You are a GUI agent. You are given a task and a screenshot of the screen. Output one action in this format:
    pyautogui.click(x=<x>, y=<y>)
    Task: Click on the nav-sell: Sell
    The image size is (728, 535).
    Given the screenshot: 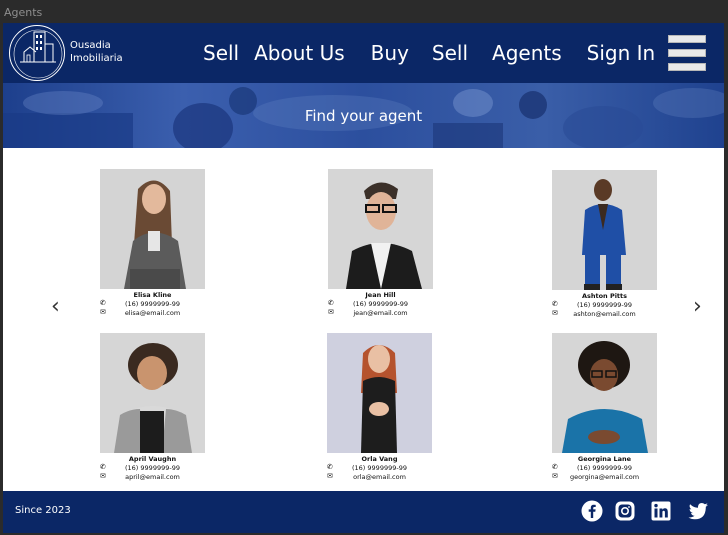 What is the action you would take?
    pyautogui.click(x=221, y=53)
    